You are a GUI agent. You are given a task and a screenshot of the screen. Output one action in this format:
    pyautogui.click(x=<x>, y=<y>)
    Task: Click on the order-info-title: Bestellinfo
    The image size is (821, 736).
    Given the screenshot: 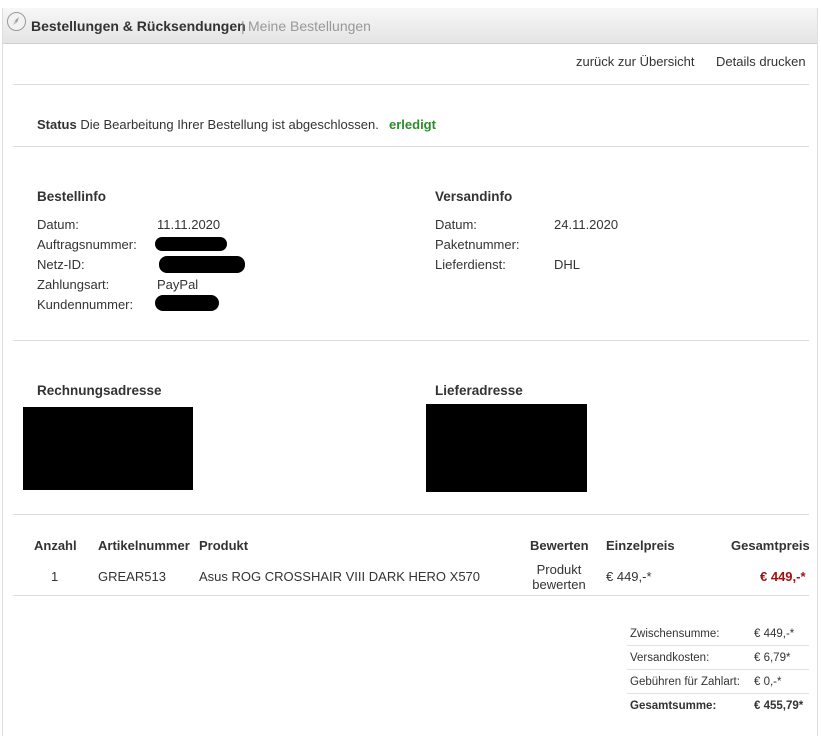 What is the action you would take?
    pyautogui.click(x=72, y=196)
    